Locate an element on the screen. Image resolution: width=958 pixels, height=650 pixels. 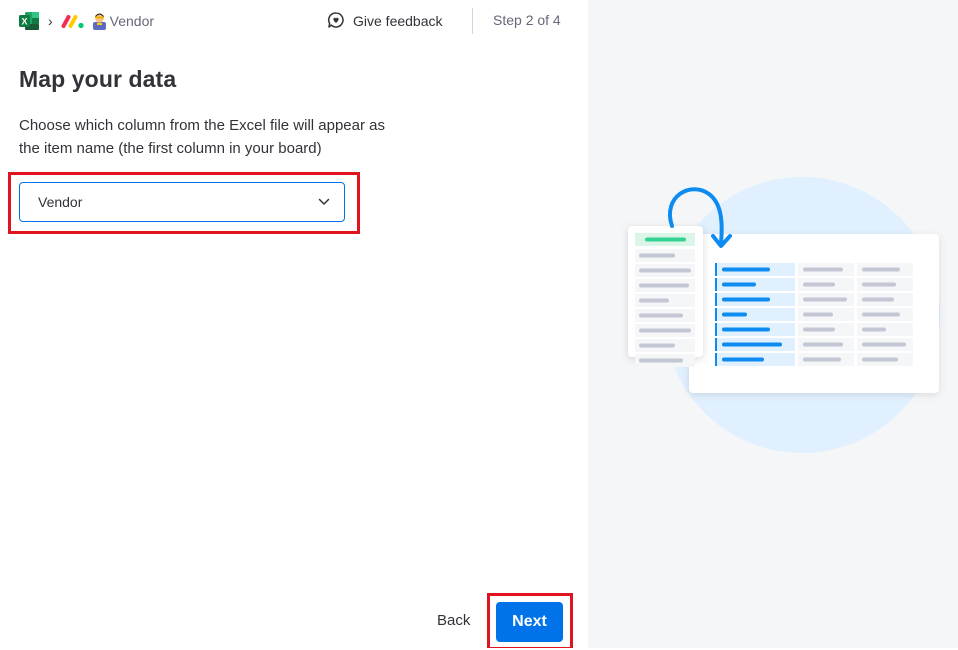
monday-logo-icon is located at coordinates (73, 21).